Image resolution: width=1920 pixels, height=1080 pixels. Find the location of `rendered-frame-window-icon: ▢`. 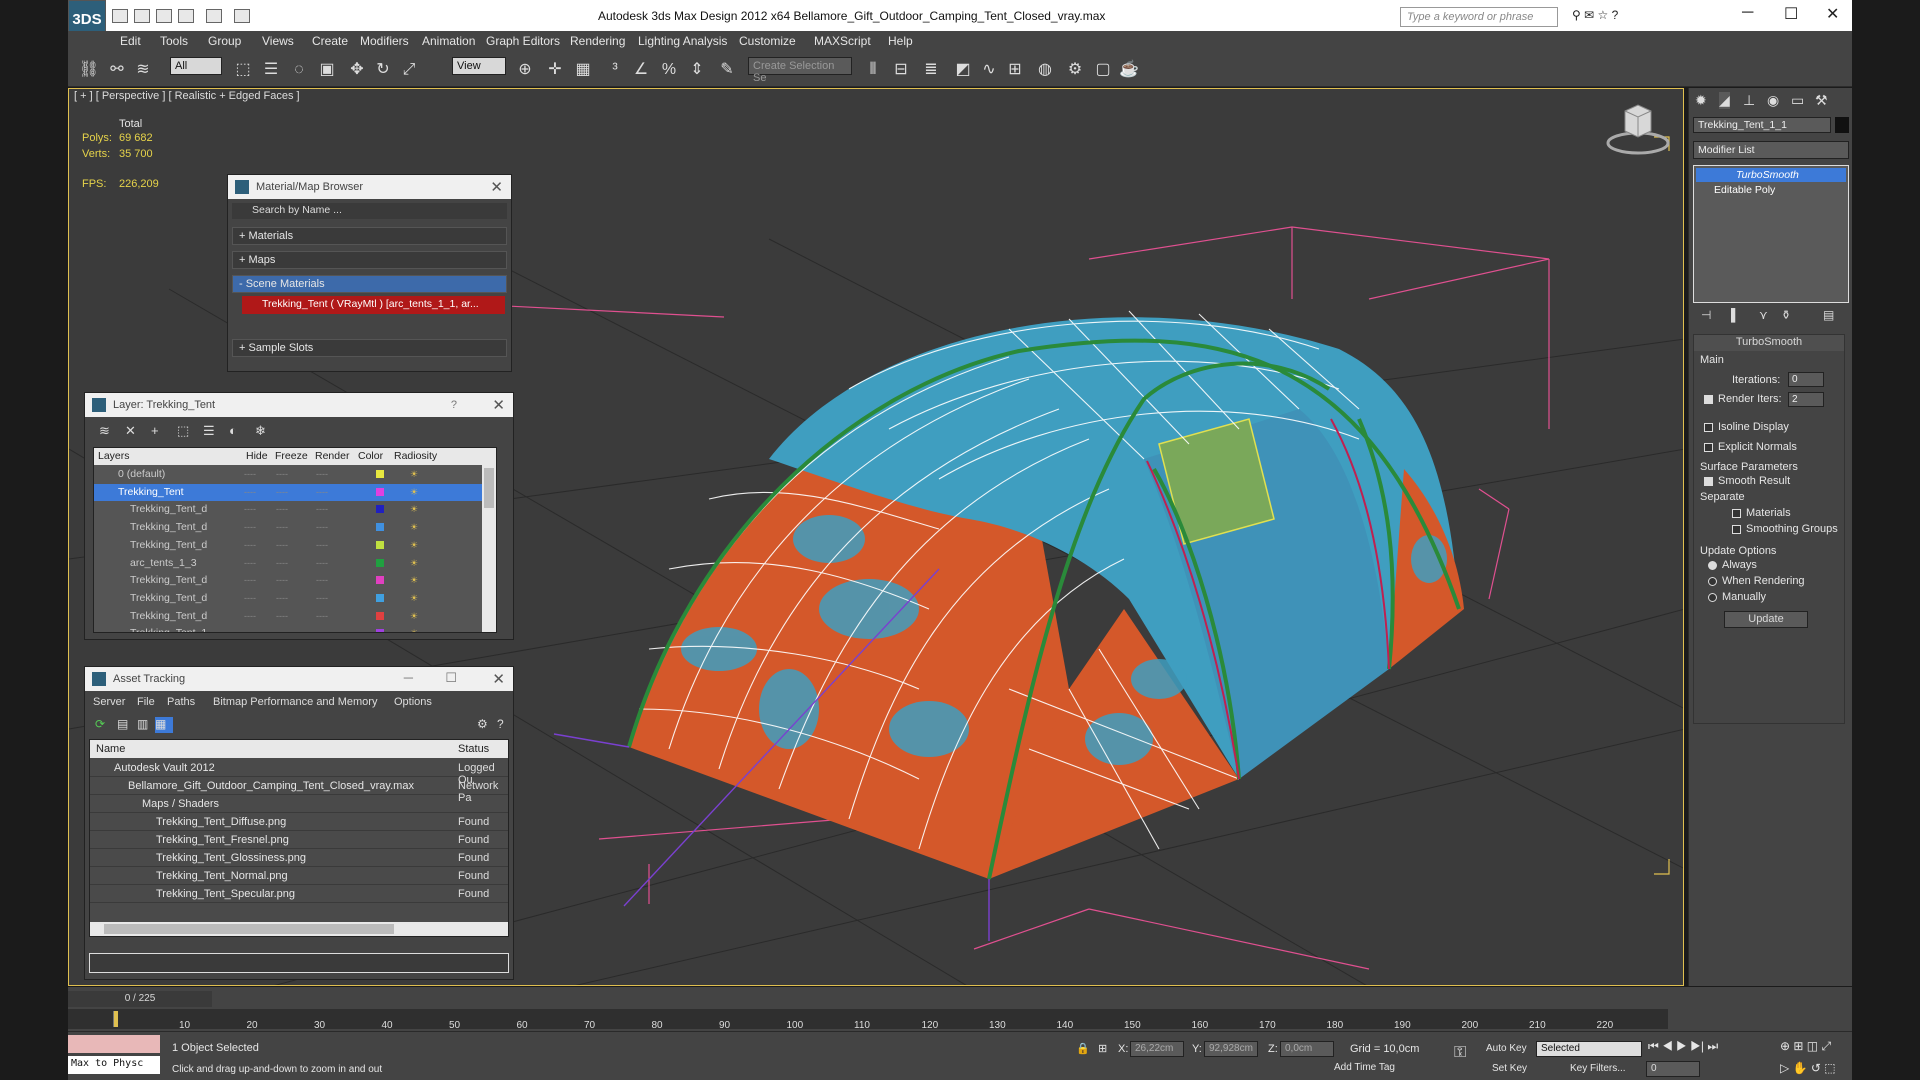

rendered-frame-window-icon: ▢ is located at coordinates (1103, 70).